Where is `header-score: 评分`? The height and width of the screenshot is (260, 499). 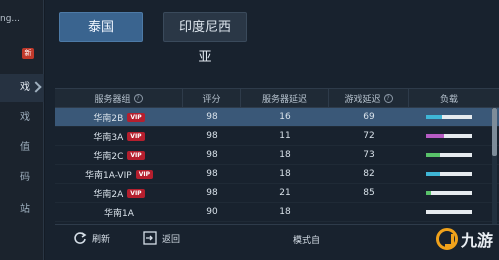
header-score: 评分 is located at coordinates (212, 98).